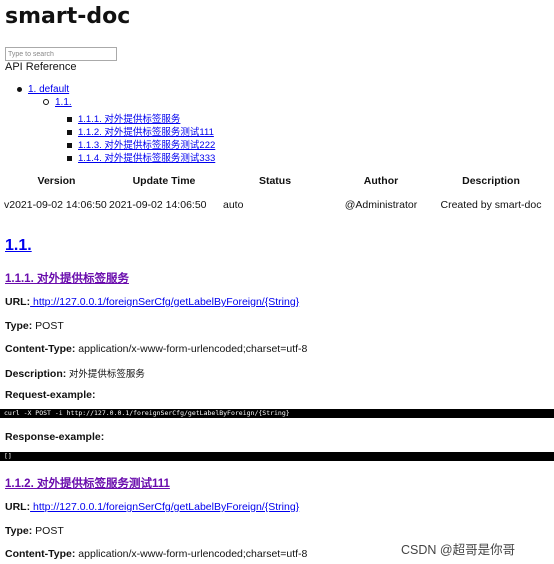 This screenshot has width=554, height=564. I want to click on toc-item-1-1-1: 1.1.1. 对外提供标签服务, so click(123, 118).